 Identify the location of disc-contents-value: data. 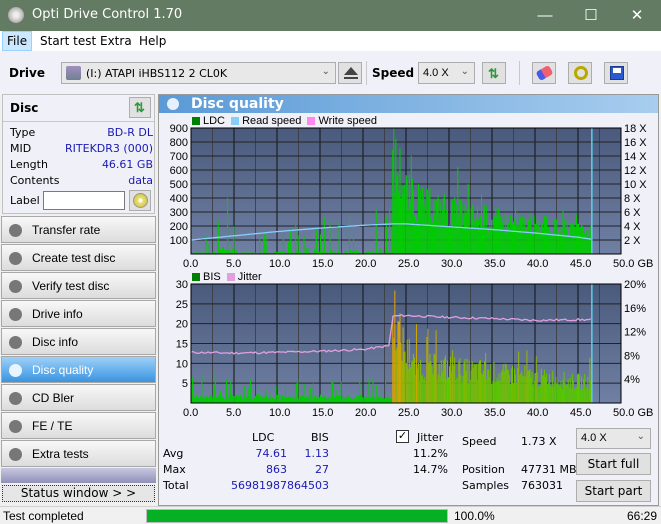
(140, 180).